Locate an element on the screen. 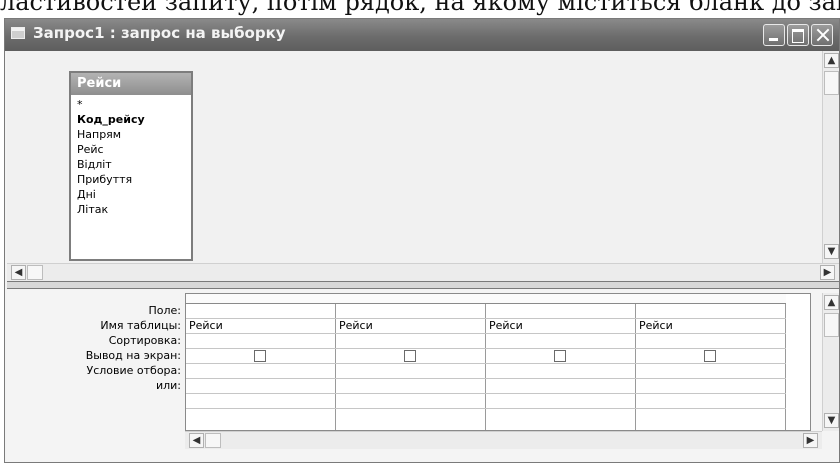 The image size is (840, 463). row-label-field: Поле: is located at coordinates (164, 310).